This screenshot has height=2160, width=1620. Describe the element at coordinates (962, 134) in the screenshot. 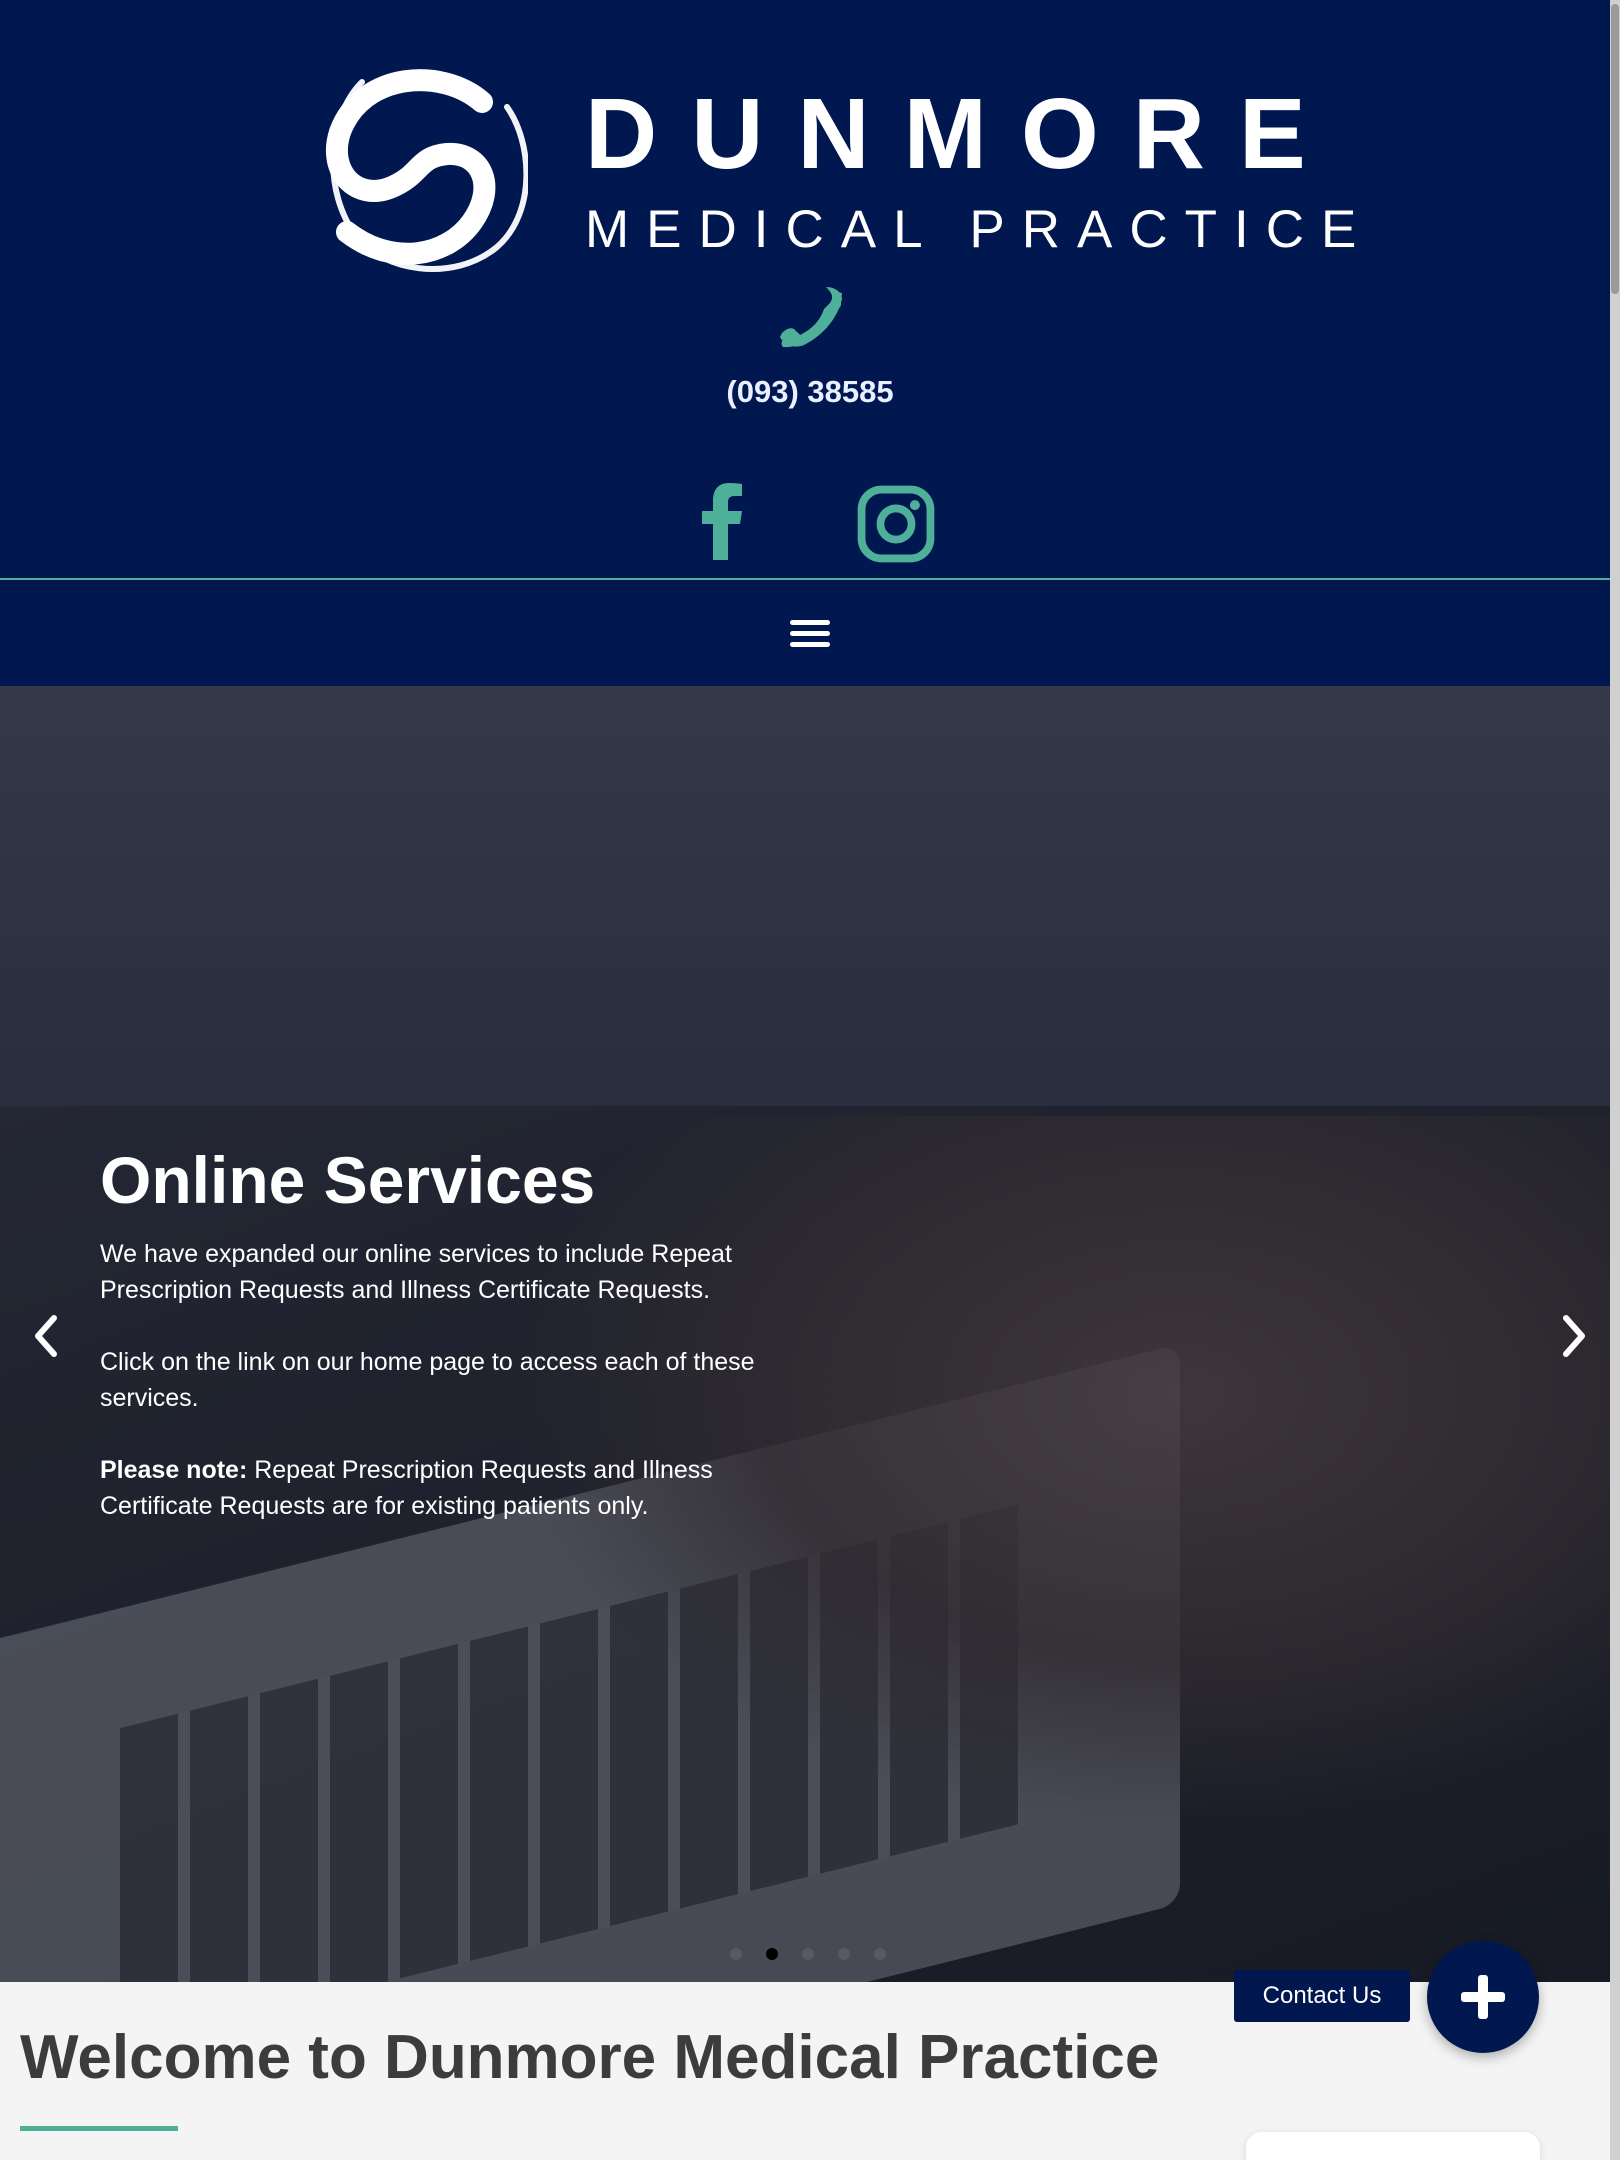

I see `brand-name: DUNMORE` at that location.